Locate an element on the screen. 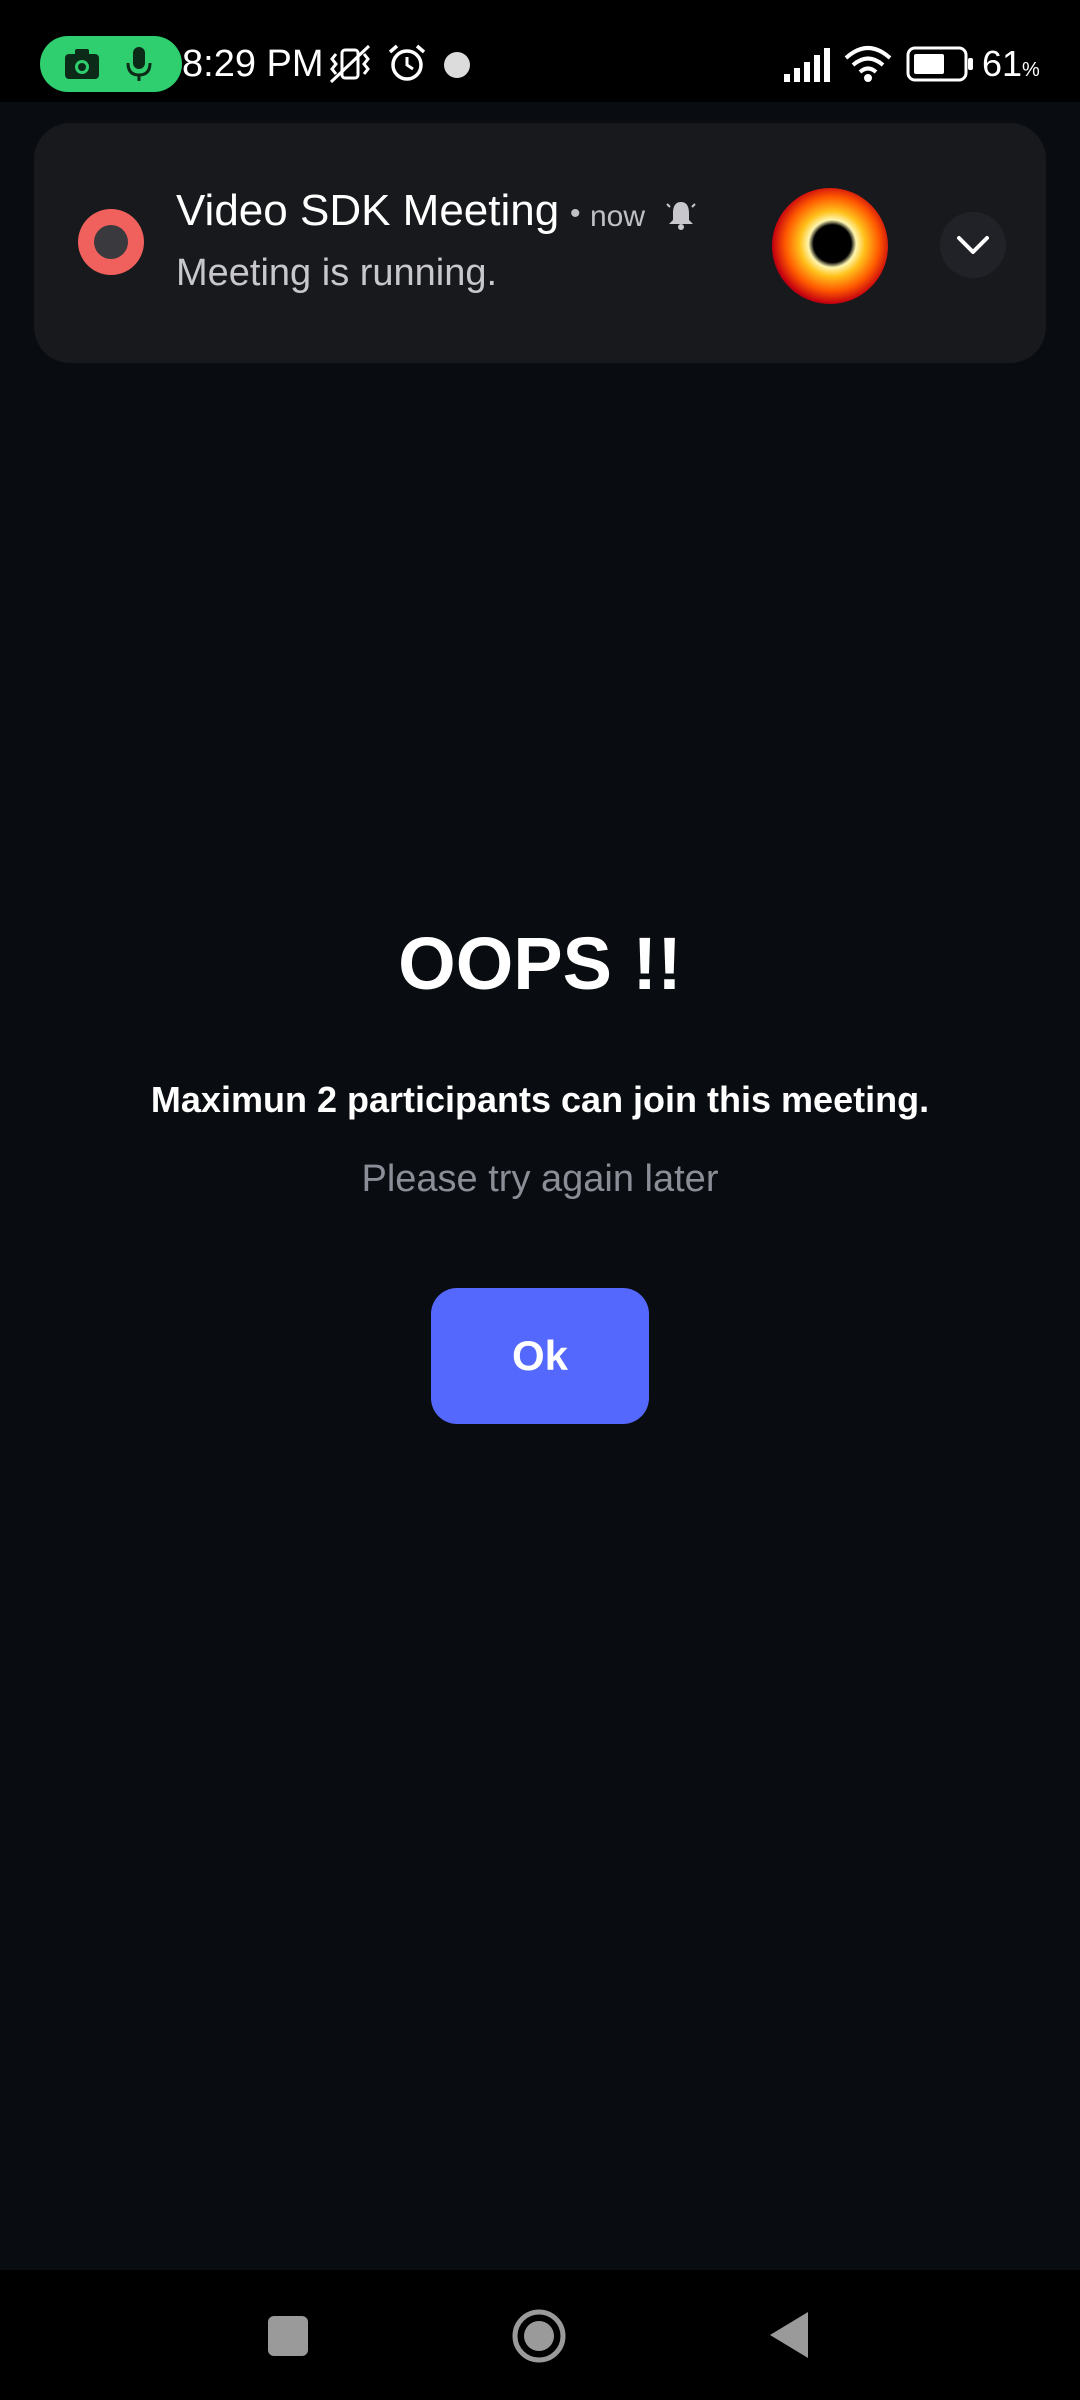 The width and height of the screenshot is (1080, 2400). vibrate-off-icon is located at coordinates (350, 64).